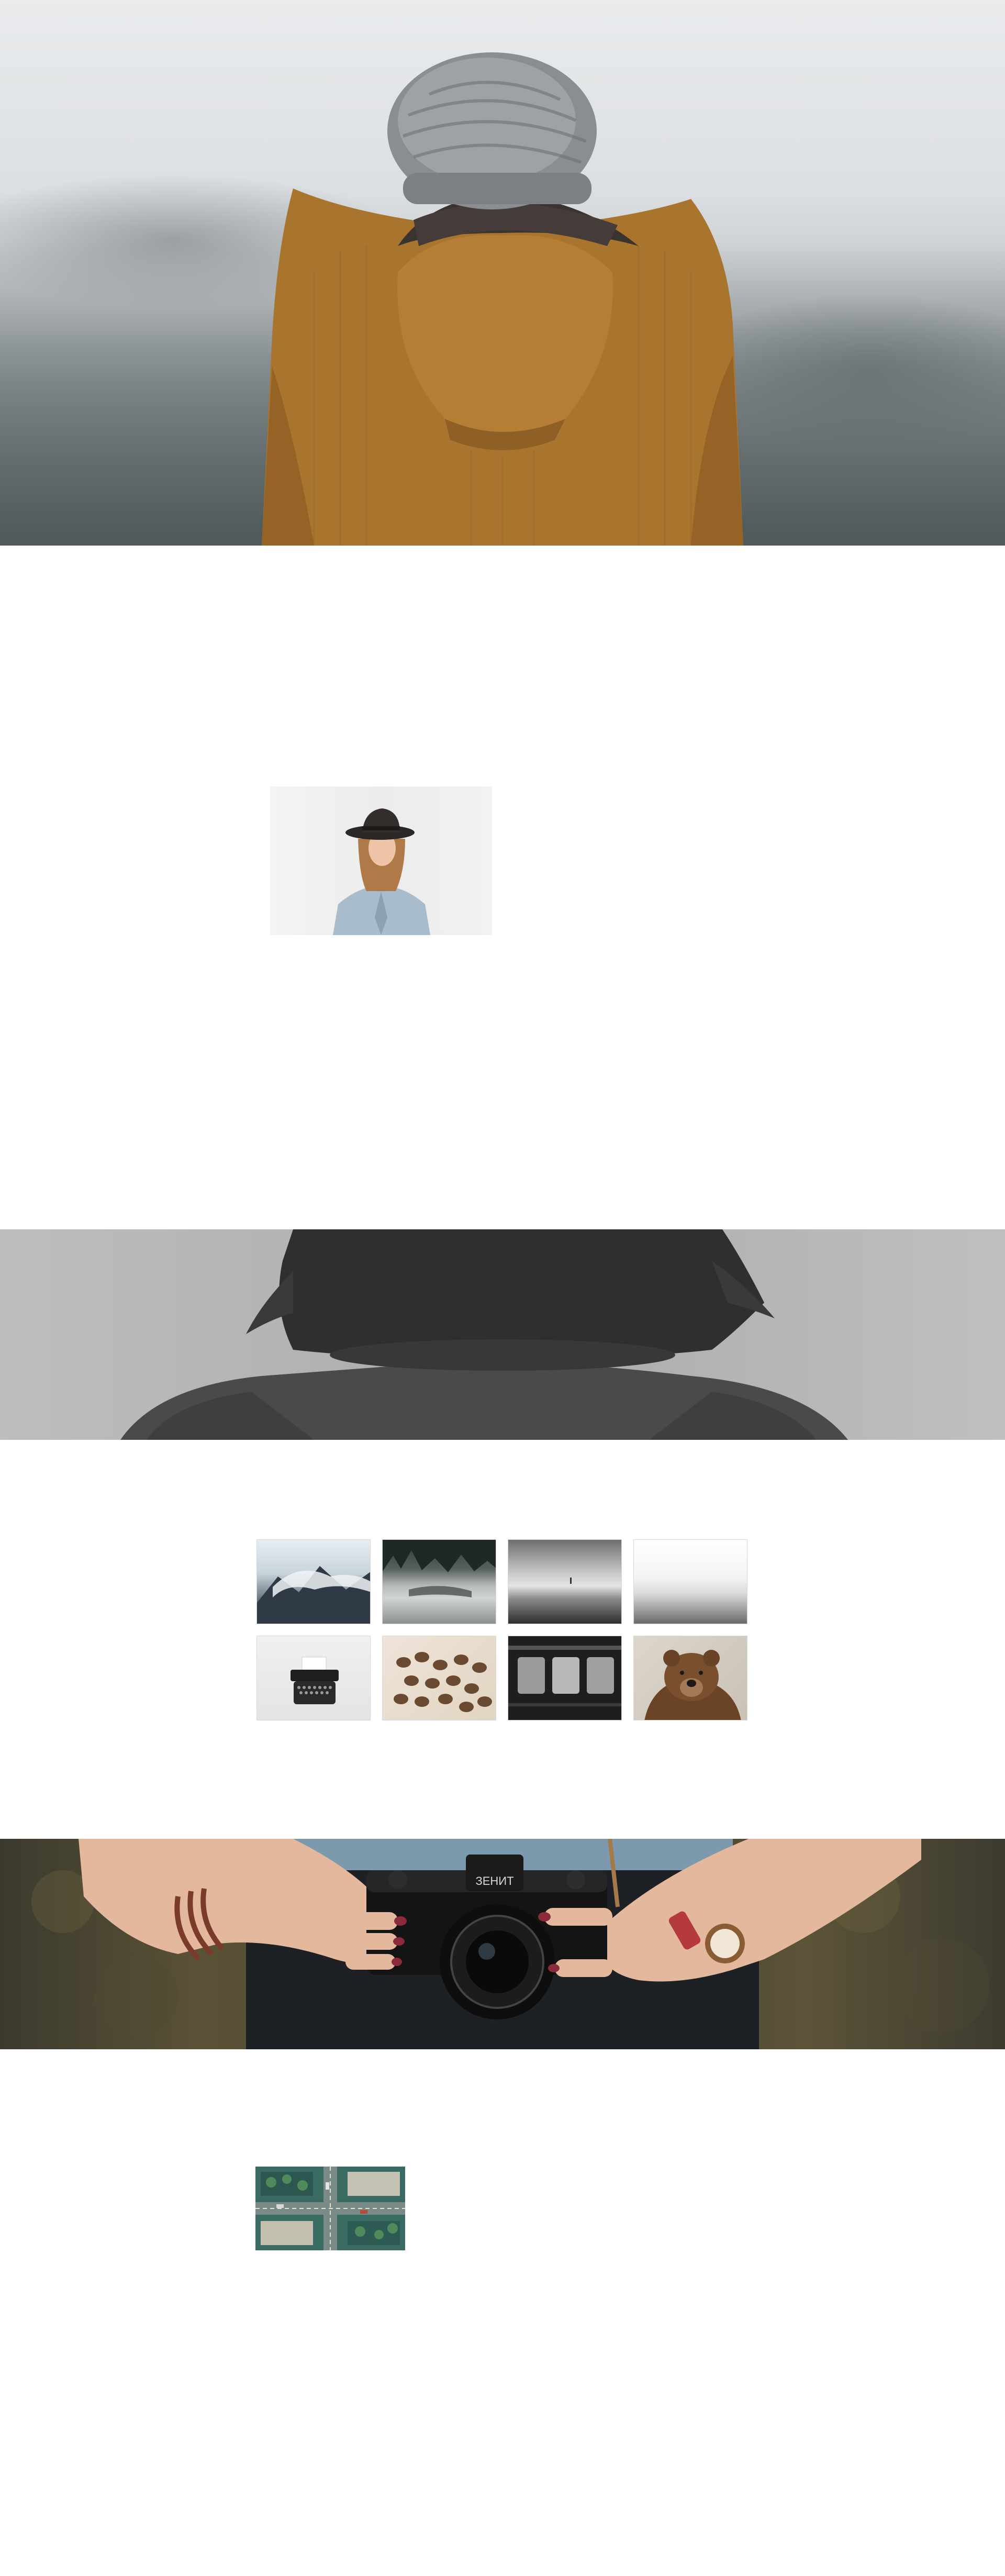 The width and height of the screenshot is (1005, 2576). I want to click on woman-in-hat-image, so click(381, 871).